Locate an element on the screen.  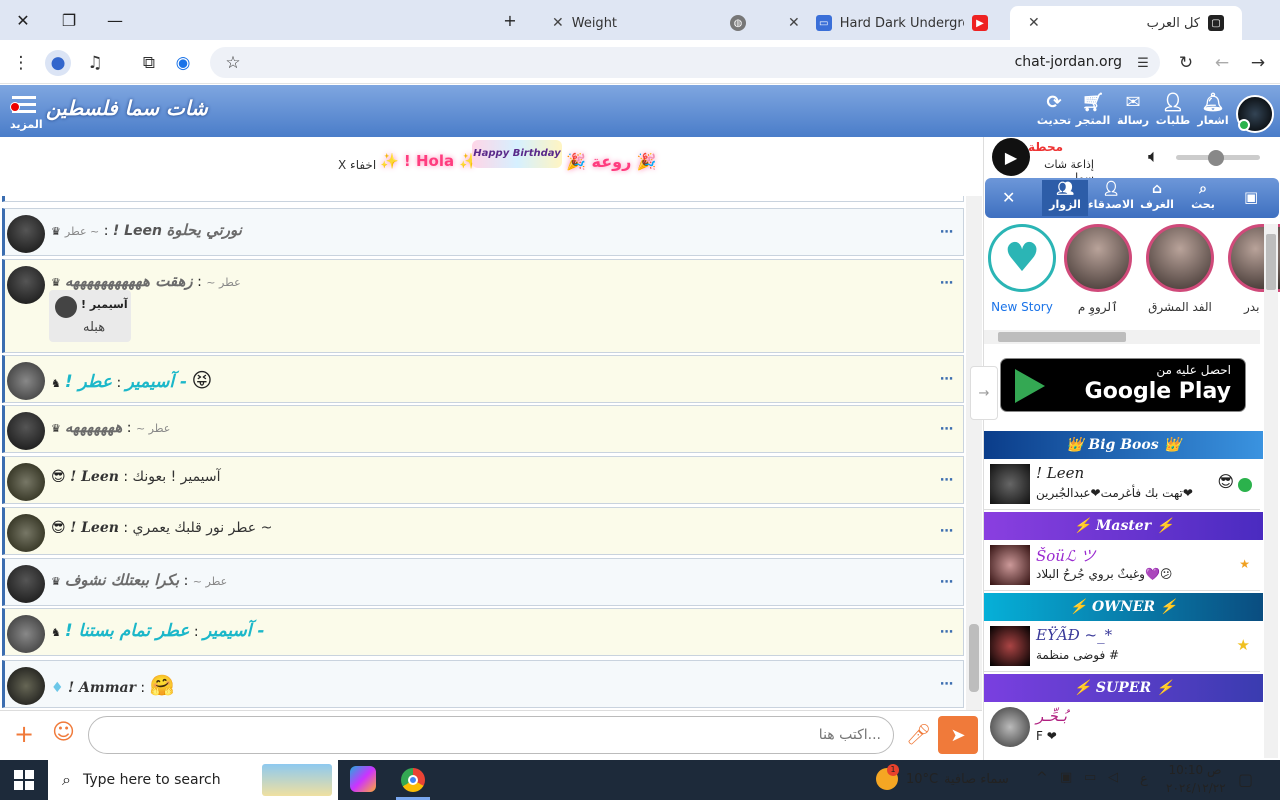
chat-message: ♞! آسيمير : عطر - 😝 ⋯ is located at coordinates (483, 379).